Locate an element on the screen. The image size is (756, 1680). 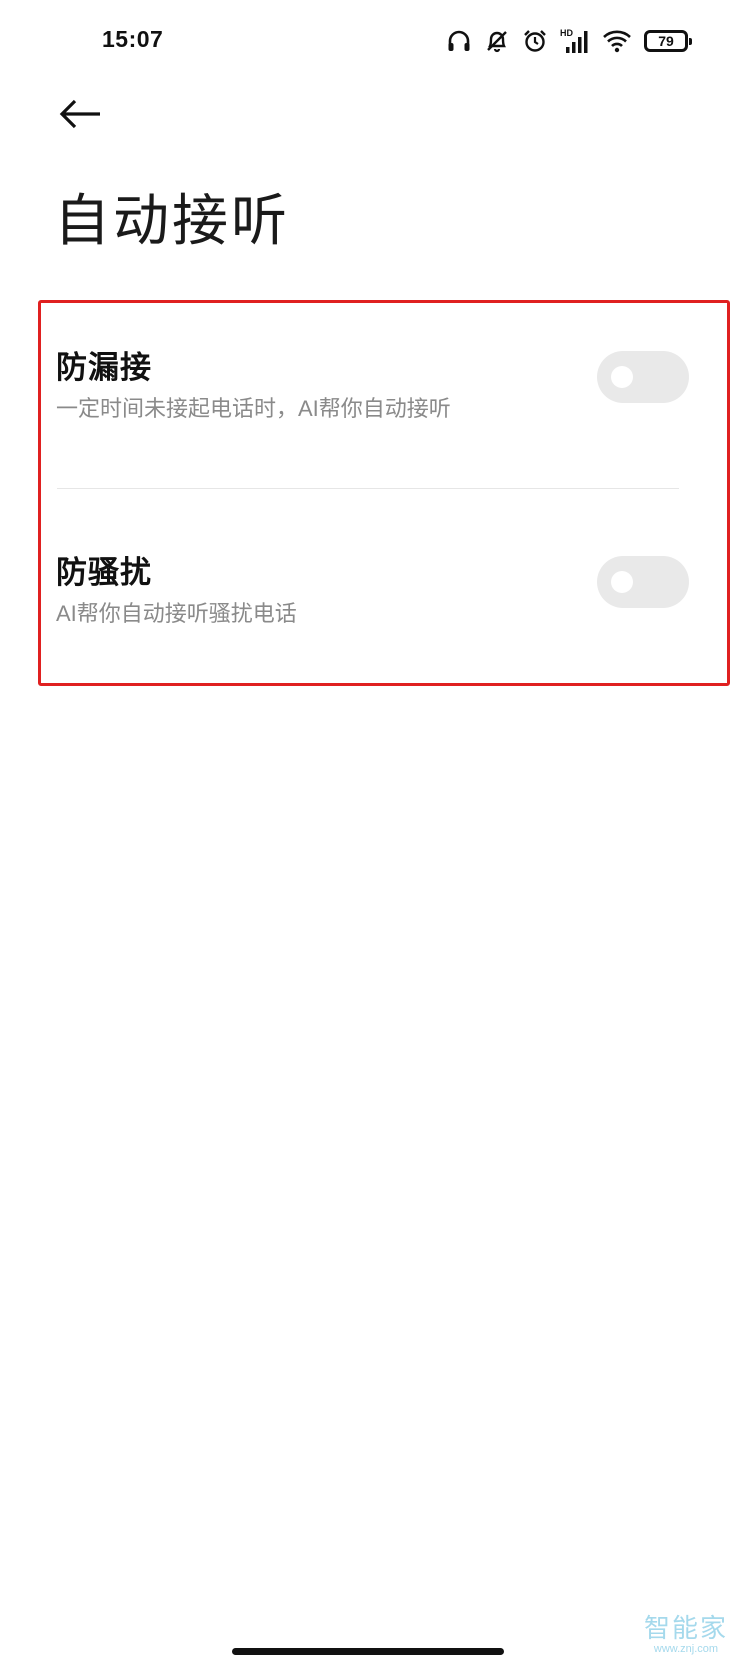
setting-row-missed-call: 防漏接 一定时间未接起电话时，AI帮你自动接听 is located at coordinates (384, 400).